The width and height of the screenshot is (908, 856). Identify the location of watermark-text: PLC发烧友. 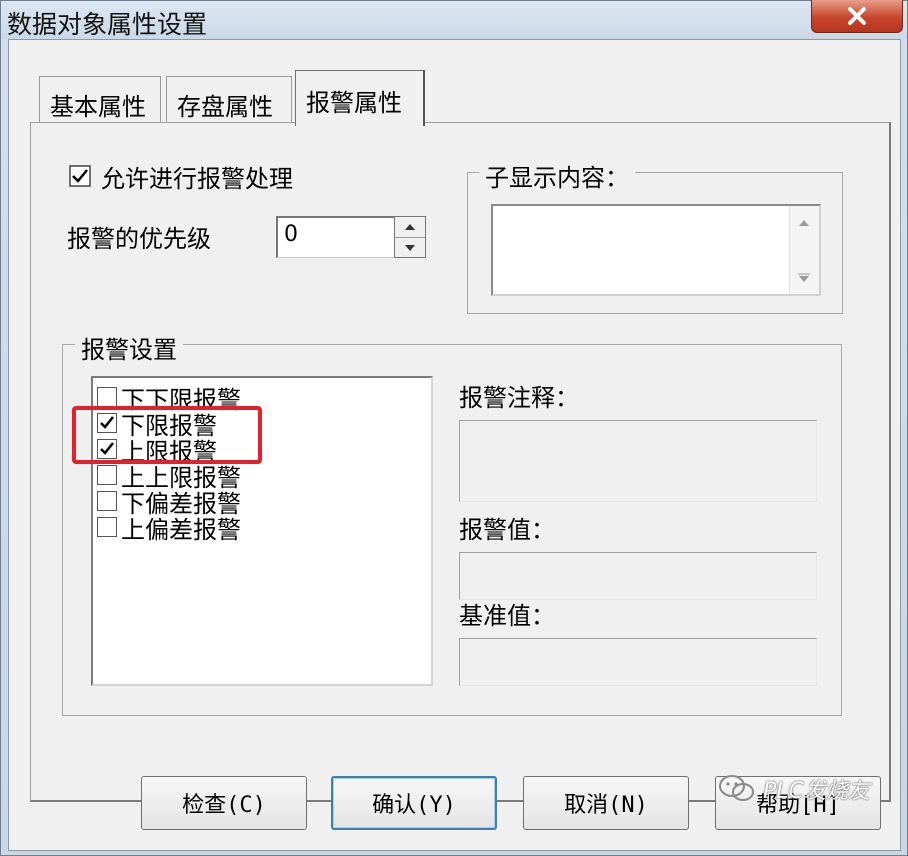
(816, 791).